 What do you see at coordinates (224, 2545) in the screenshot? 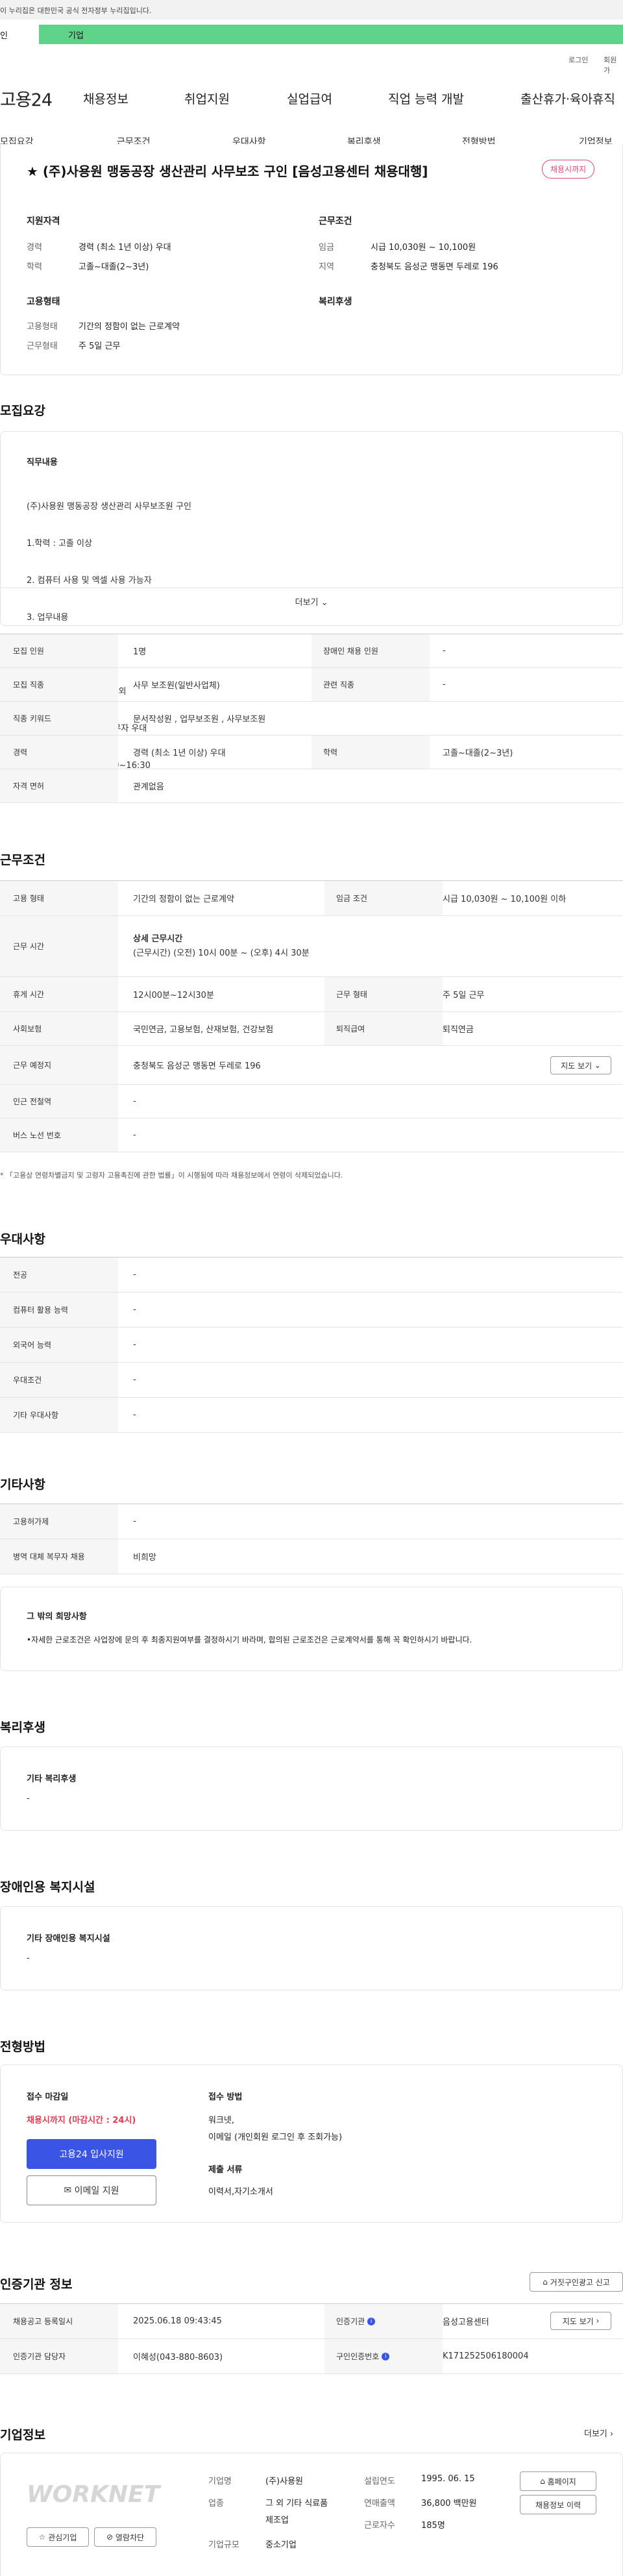
I see `size-key: 기업규모` at bounding box center [224, 2545].